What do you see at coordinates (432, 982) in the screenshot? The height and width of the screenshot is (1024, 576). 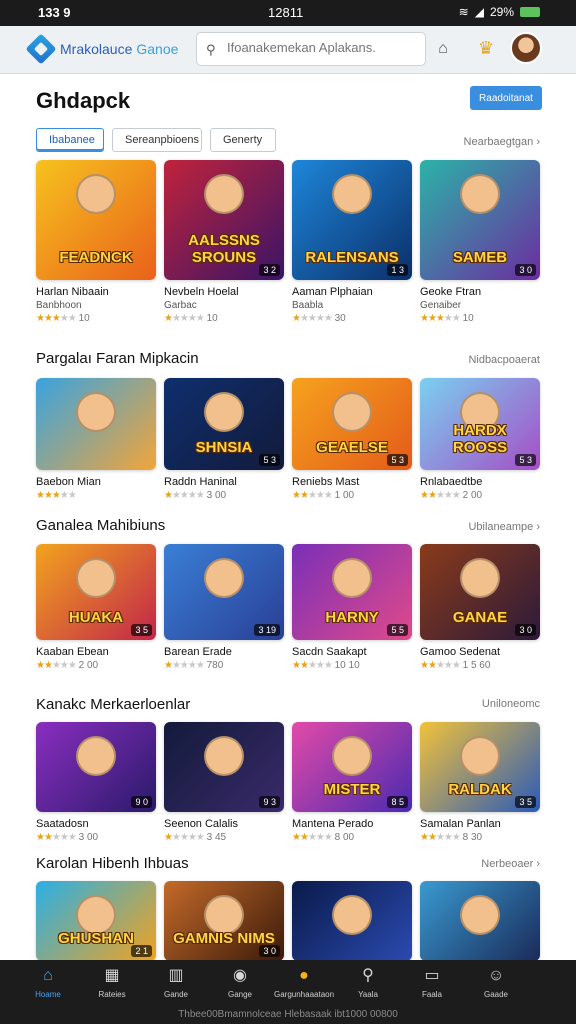 I see `nav-item: ▭ Faala` at bounding box center [432, 982].